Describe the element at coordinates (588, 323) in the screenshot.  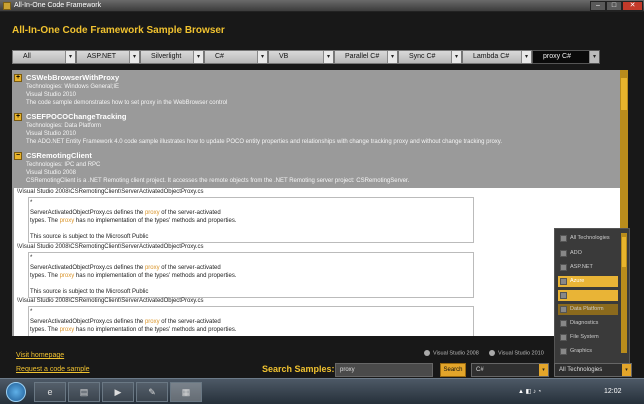
I see `tech-option: Diagnostics` at that location.